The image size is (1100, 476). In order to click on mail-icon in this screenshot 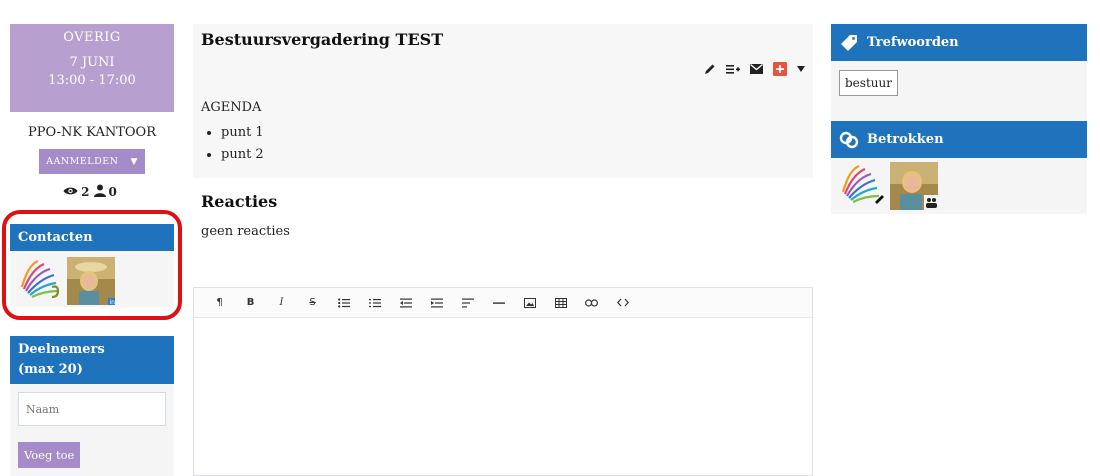, I will do `click(756, 69)`.